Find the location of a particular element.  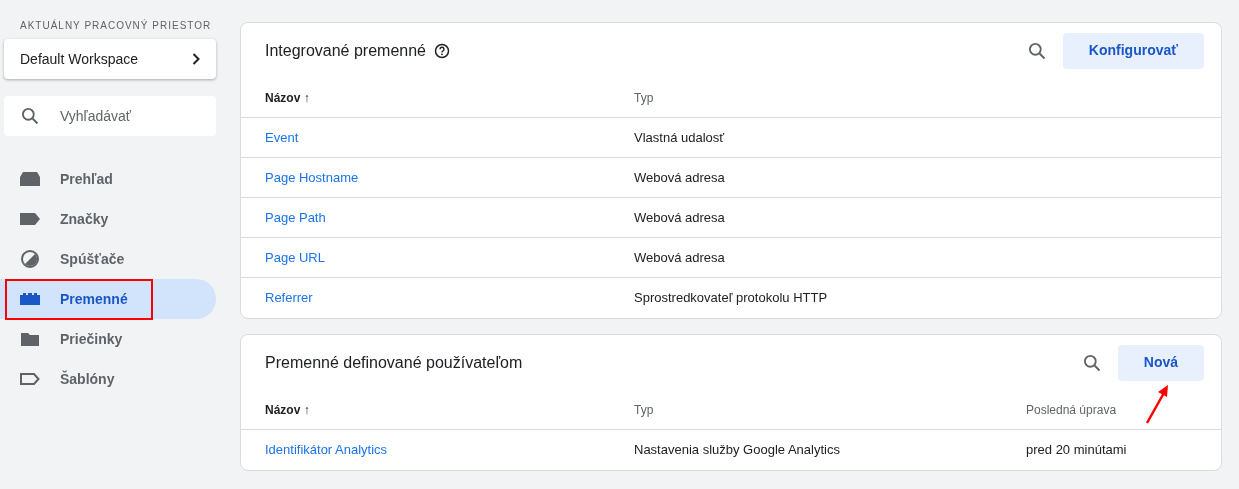

column-header: Posledná úprava is located at coordinates (1071, 410).